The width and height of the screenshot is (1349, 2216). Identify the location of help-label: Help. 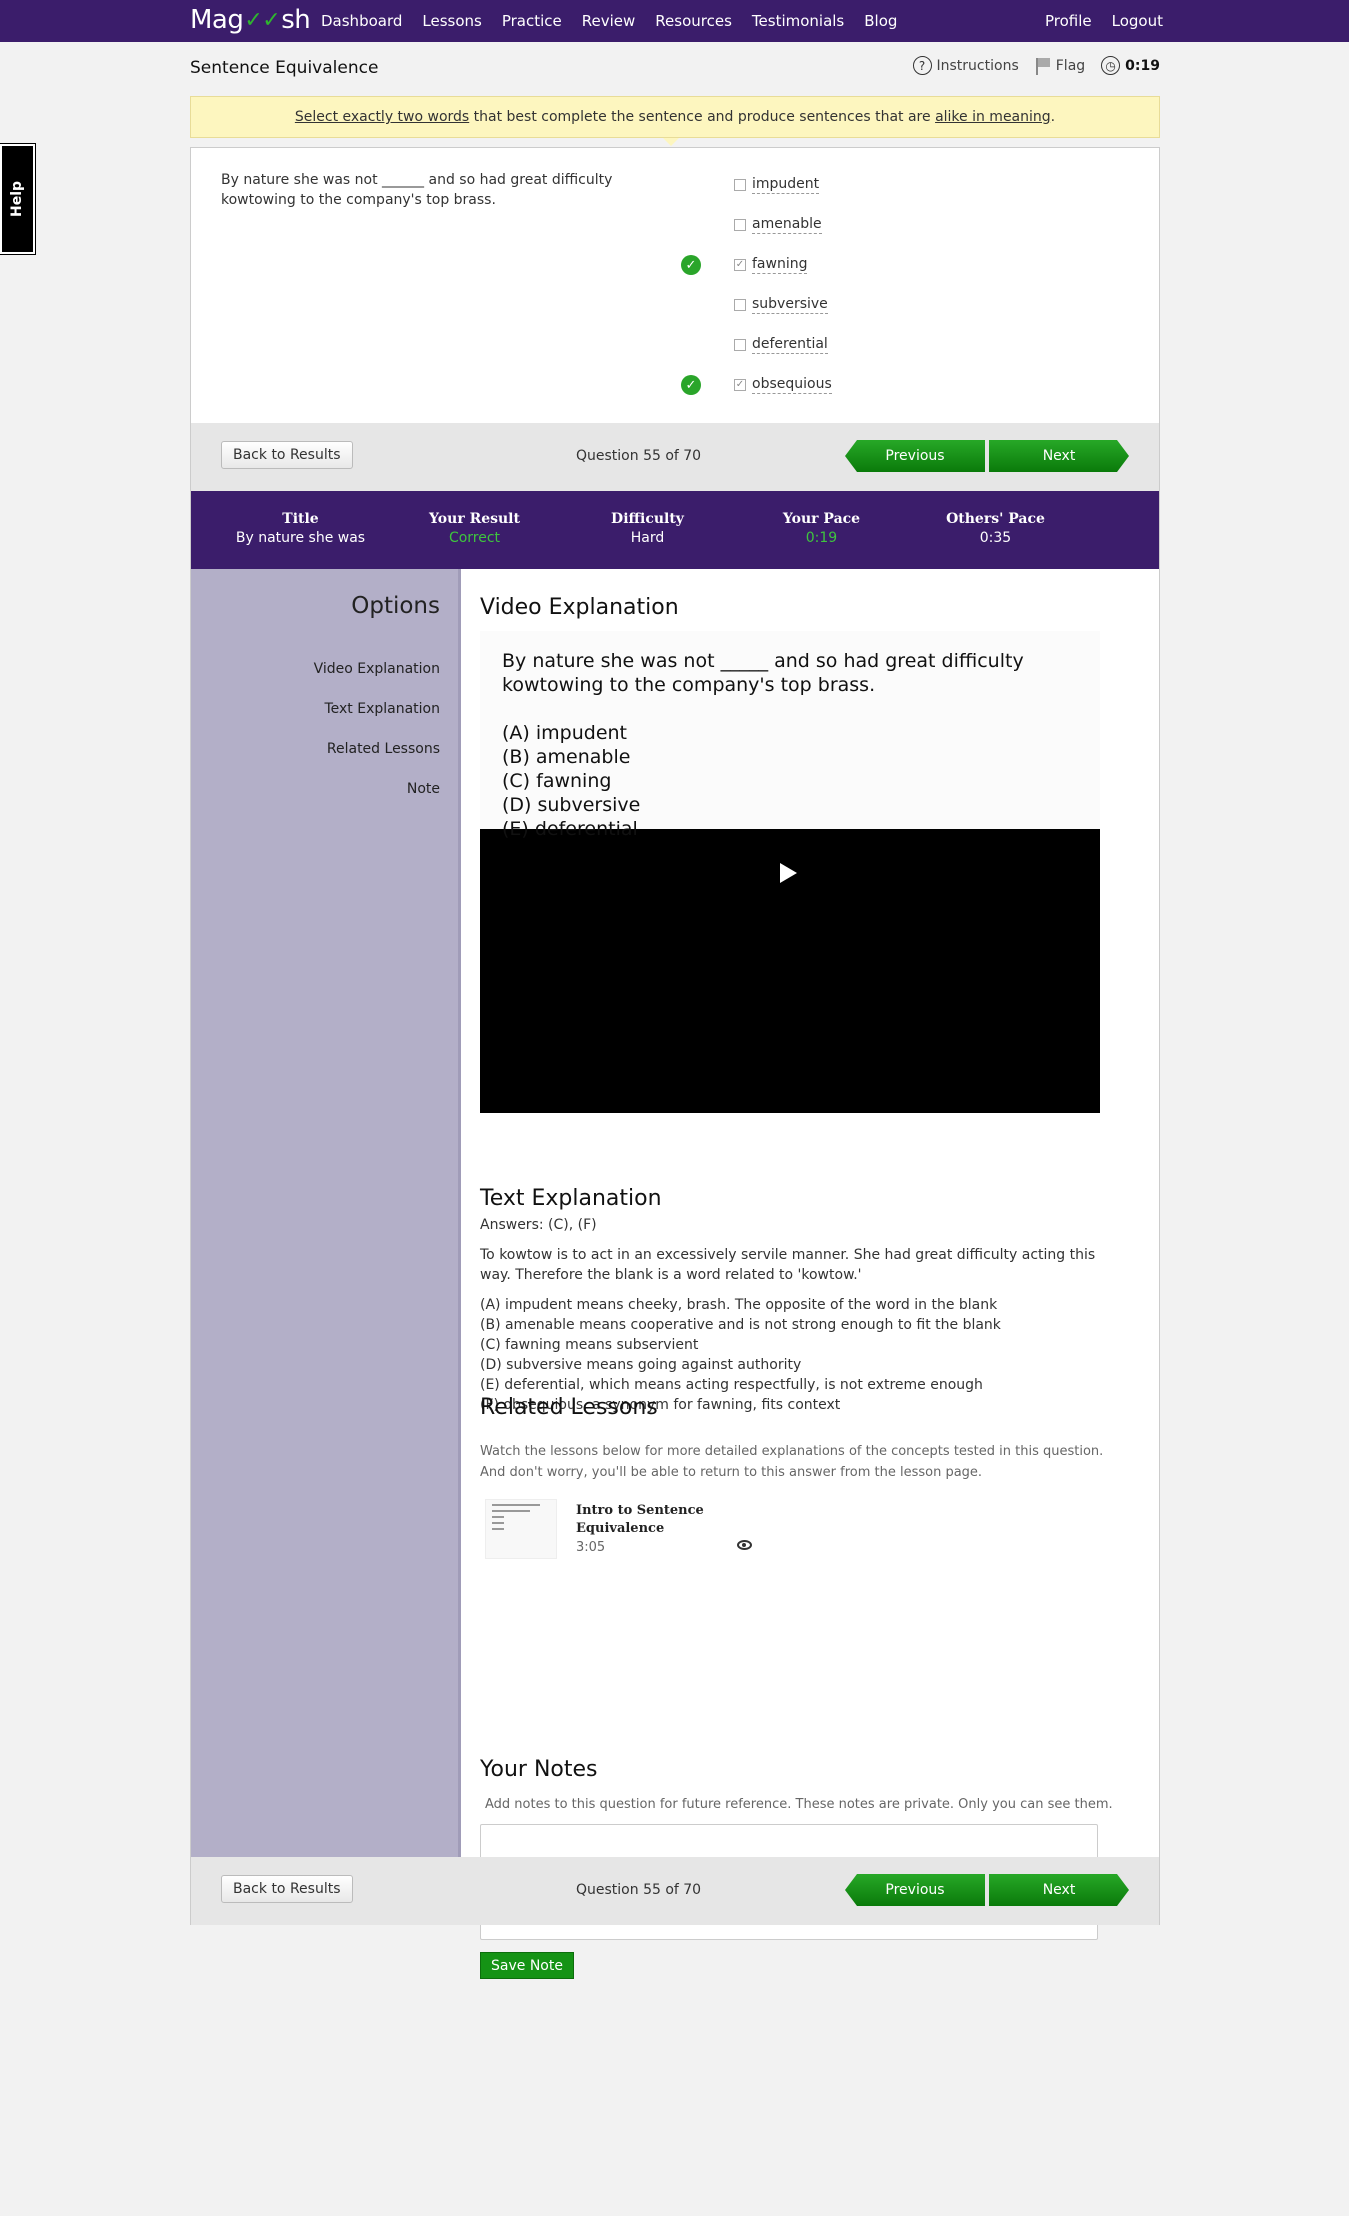
(17, 199).